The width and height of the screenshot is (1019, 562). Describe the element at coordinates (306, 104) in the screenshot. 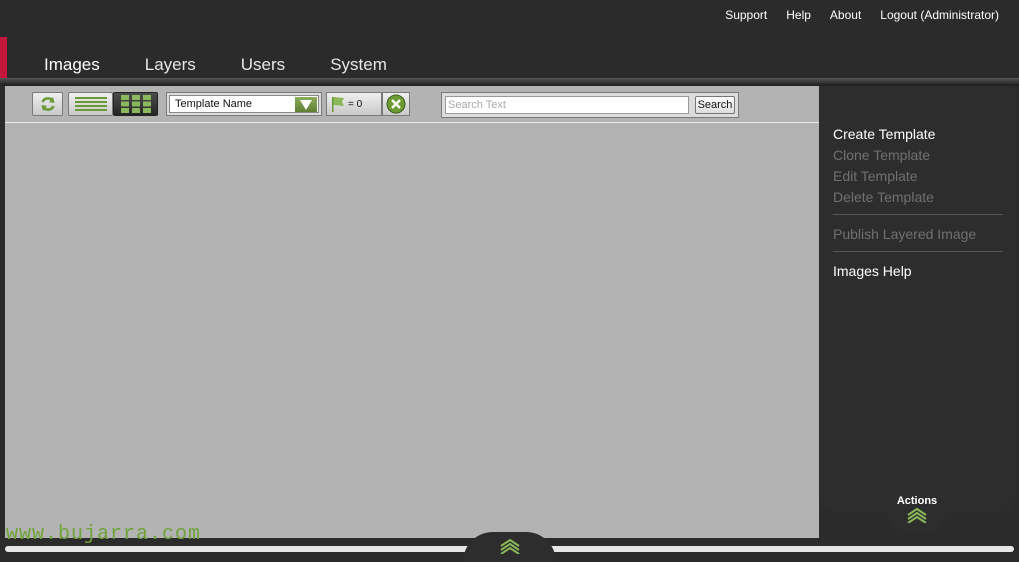

I see `dropdown-arrow-icon` at that location.